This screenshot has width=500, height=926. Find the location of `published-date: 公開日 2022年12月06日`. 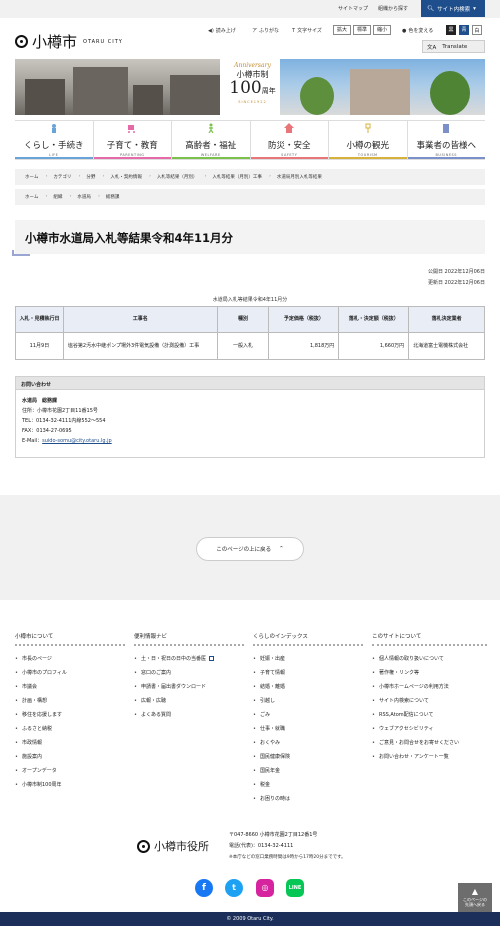

published-date: 公開日 2022年12月06日 is located at coordinates (456, 272).